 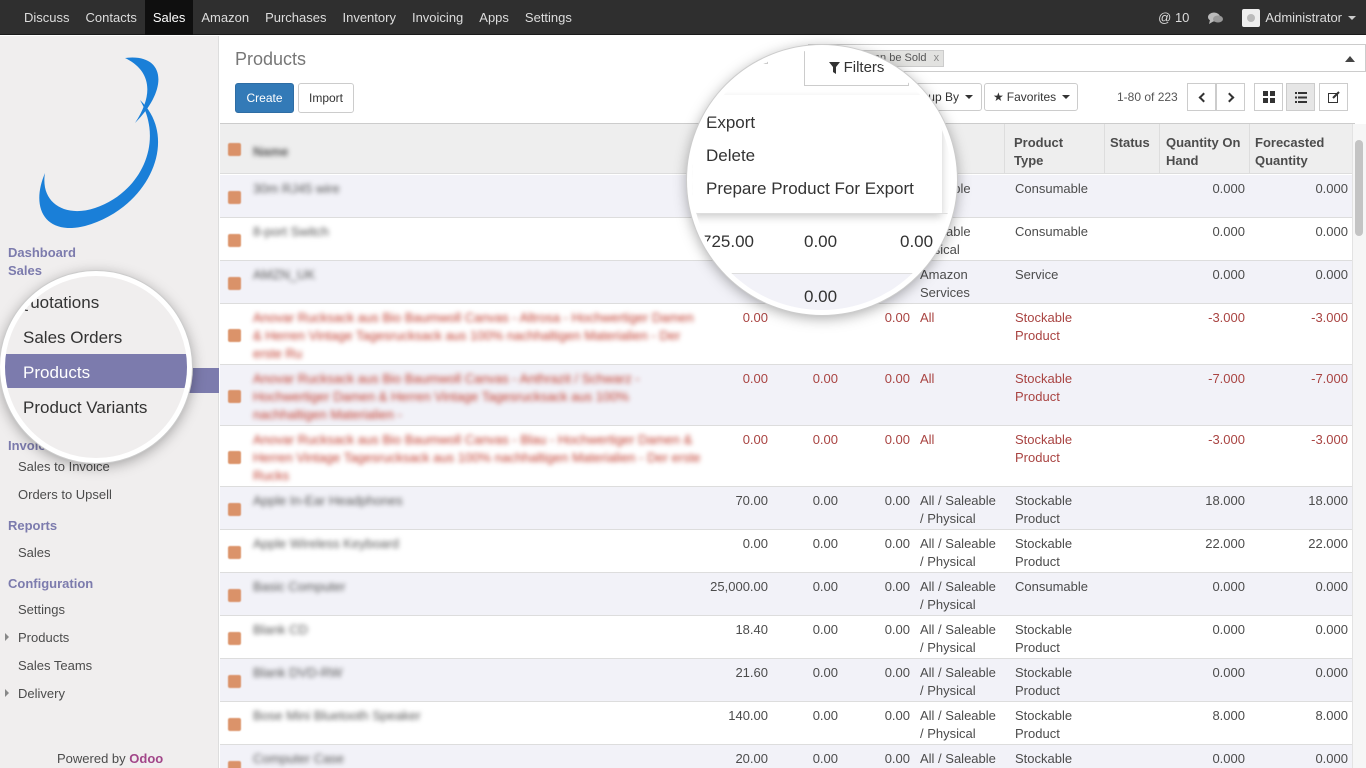 I want to click on column-header-name: Name, so click(x=270, y=152).